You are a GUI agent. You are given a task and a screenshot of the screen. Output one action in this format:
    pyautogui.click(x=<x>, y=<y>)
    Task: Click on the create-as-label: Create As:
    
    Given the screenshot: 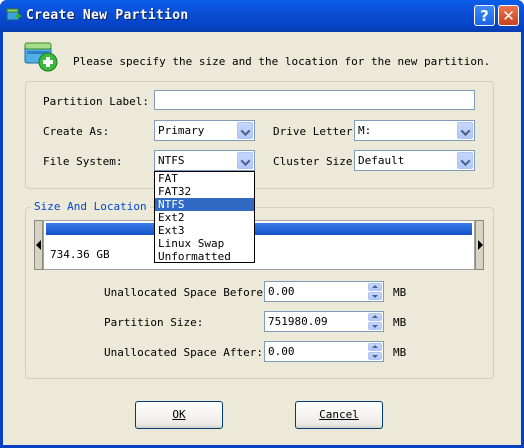 What is the action you would take?
    pyautogui.click(x=76, y=131)
    